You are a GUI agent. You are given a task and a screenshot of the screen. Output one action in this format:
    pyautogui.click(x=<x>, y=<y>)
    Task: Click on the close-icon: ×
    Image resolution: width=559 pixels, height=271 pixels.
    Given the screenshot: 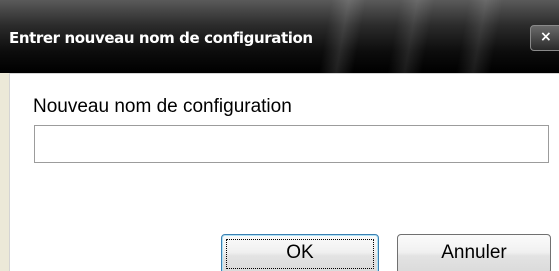 What is the action you would take?
    pyautogui.click(x=546, y=37)
    